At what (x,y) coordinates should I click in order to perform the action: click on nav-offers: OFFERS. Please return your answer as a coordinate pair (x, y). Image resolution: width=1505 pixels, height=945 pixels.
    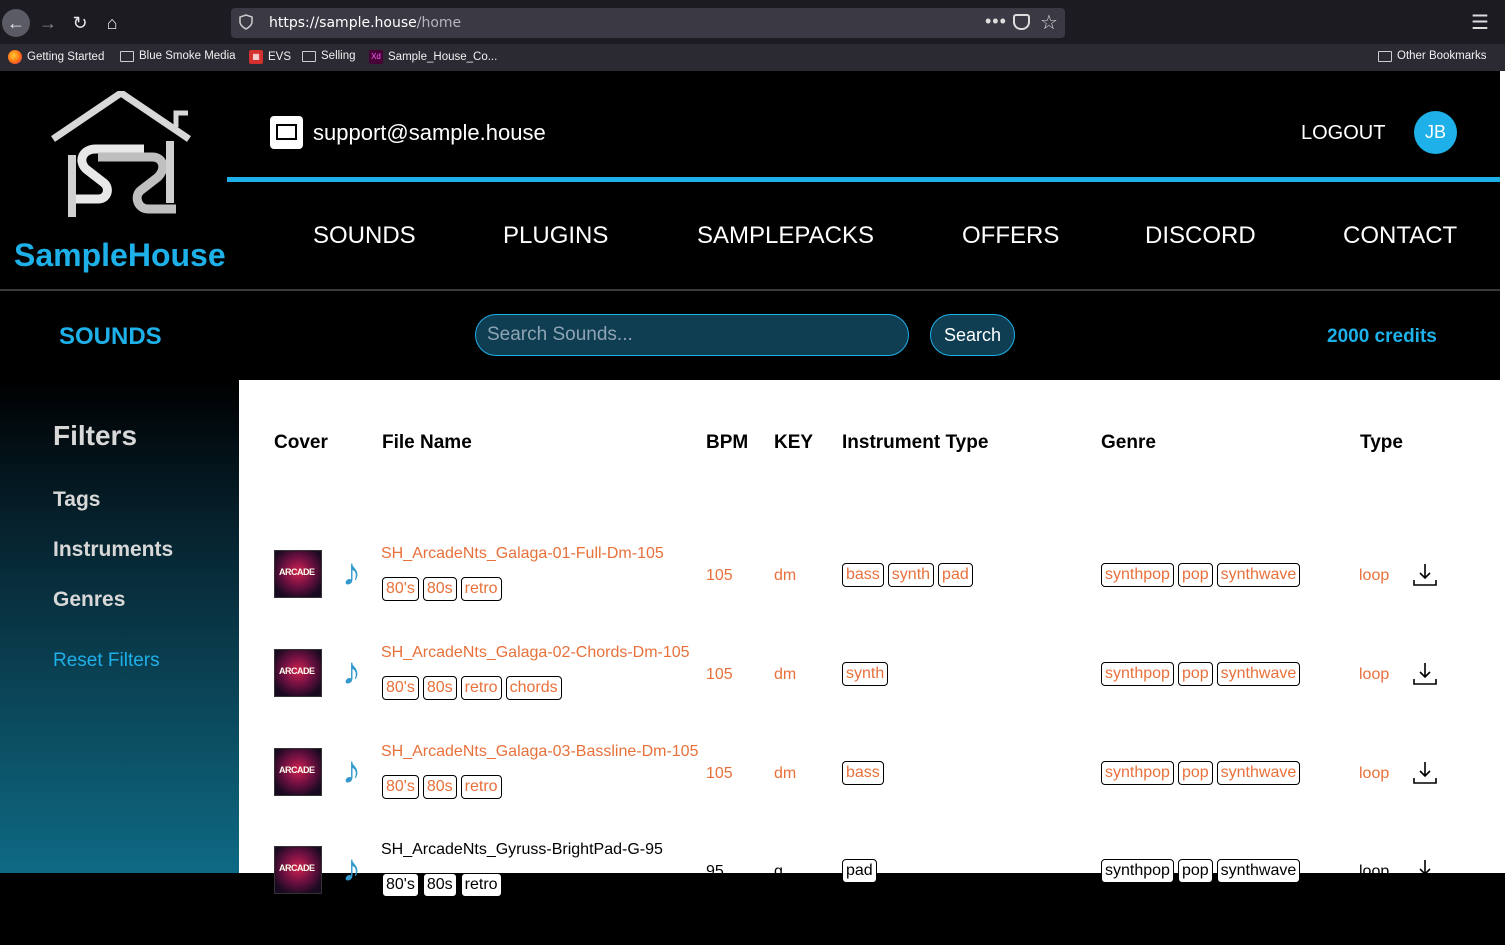
    Looking at the image, I should click on (1010, 236).